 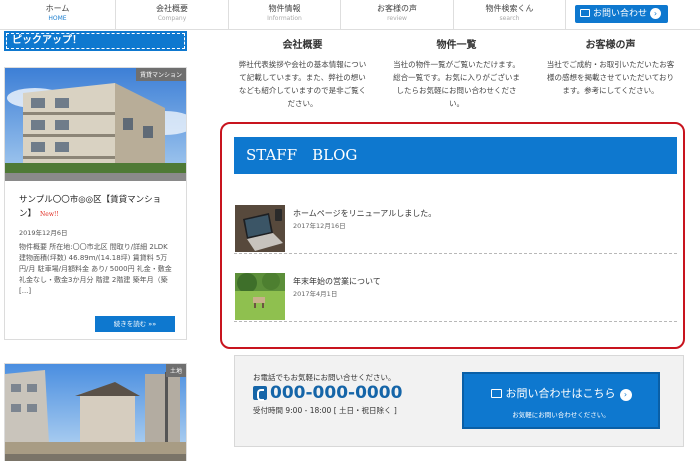 I want to click on nav-label: ホーム, so click(x=57, y=8).